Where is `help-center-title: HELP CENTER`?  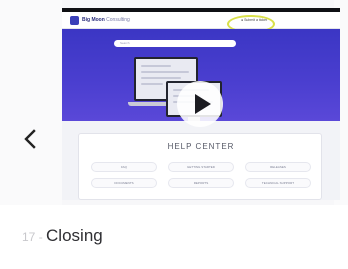
help-center-title: HELP CENTER is located at coordinates (201, 146).